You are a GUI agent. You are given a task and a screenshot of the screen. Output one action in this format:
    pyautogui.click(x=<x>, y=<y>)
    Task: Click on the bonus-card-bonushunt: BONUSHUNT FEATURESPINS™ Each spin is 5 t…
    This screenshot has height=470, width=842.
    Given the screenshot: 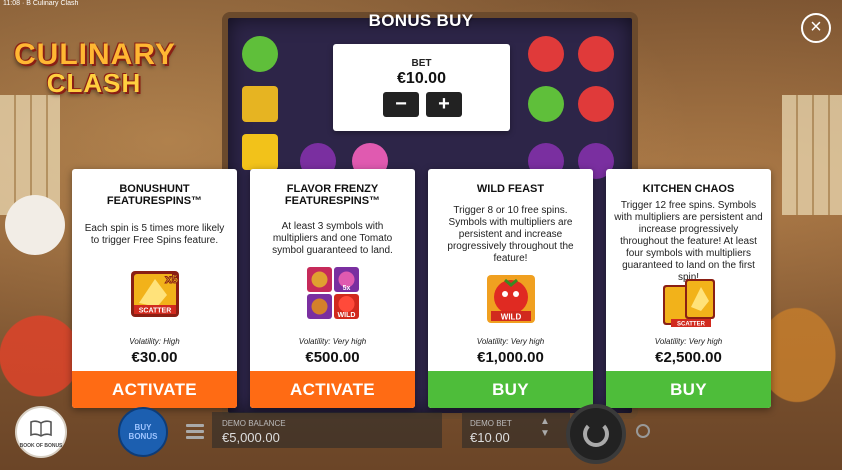 What is the action you would take?
    pyautogui.click(x=154, y=288)
    